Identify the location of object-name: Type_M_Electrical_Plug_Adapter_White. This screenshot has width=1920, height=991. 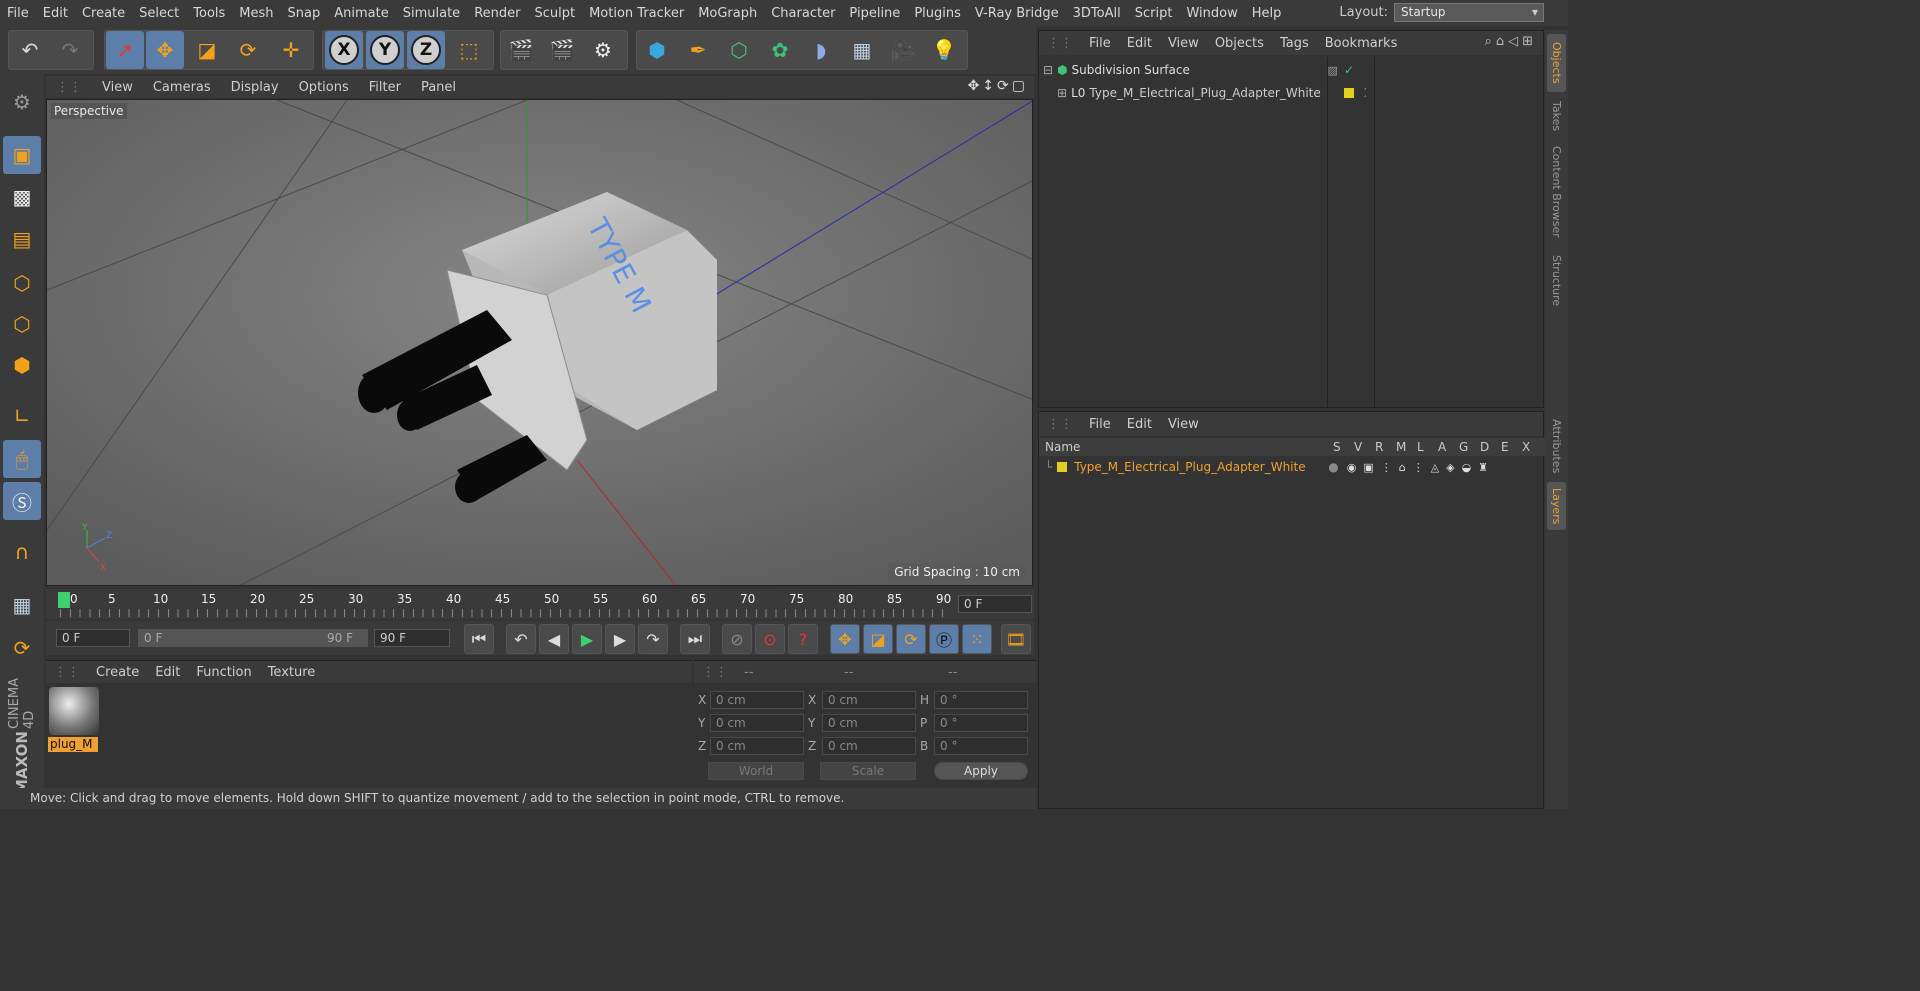
(1213, 93).